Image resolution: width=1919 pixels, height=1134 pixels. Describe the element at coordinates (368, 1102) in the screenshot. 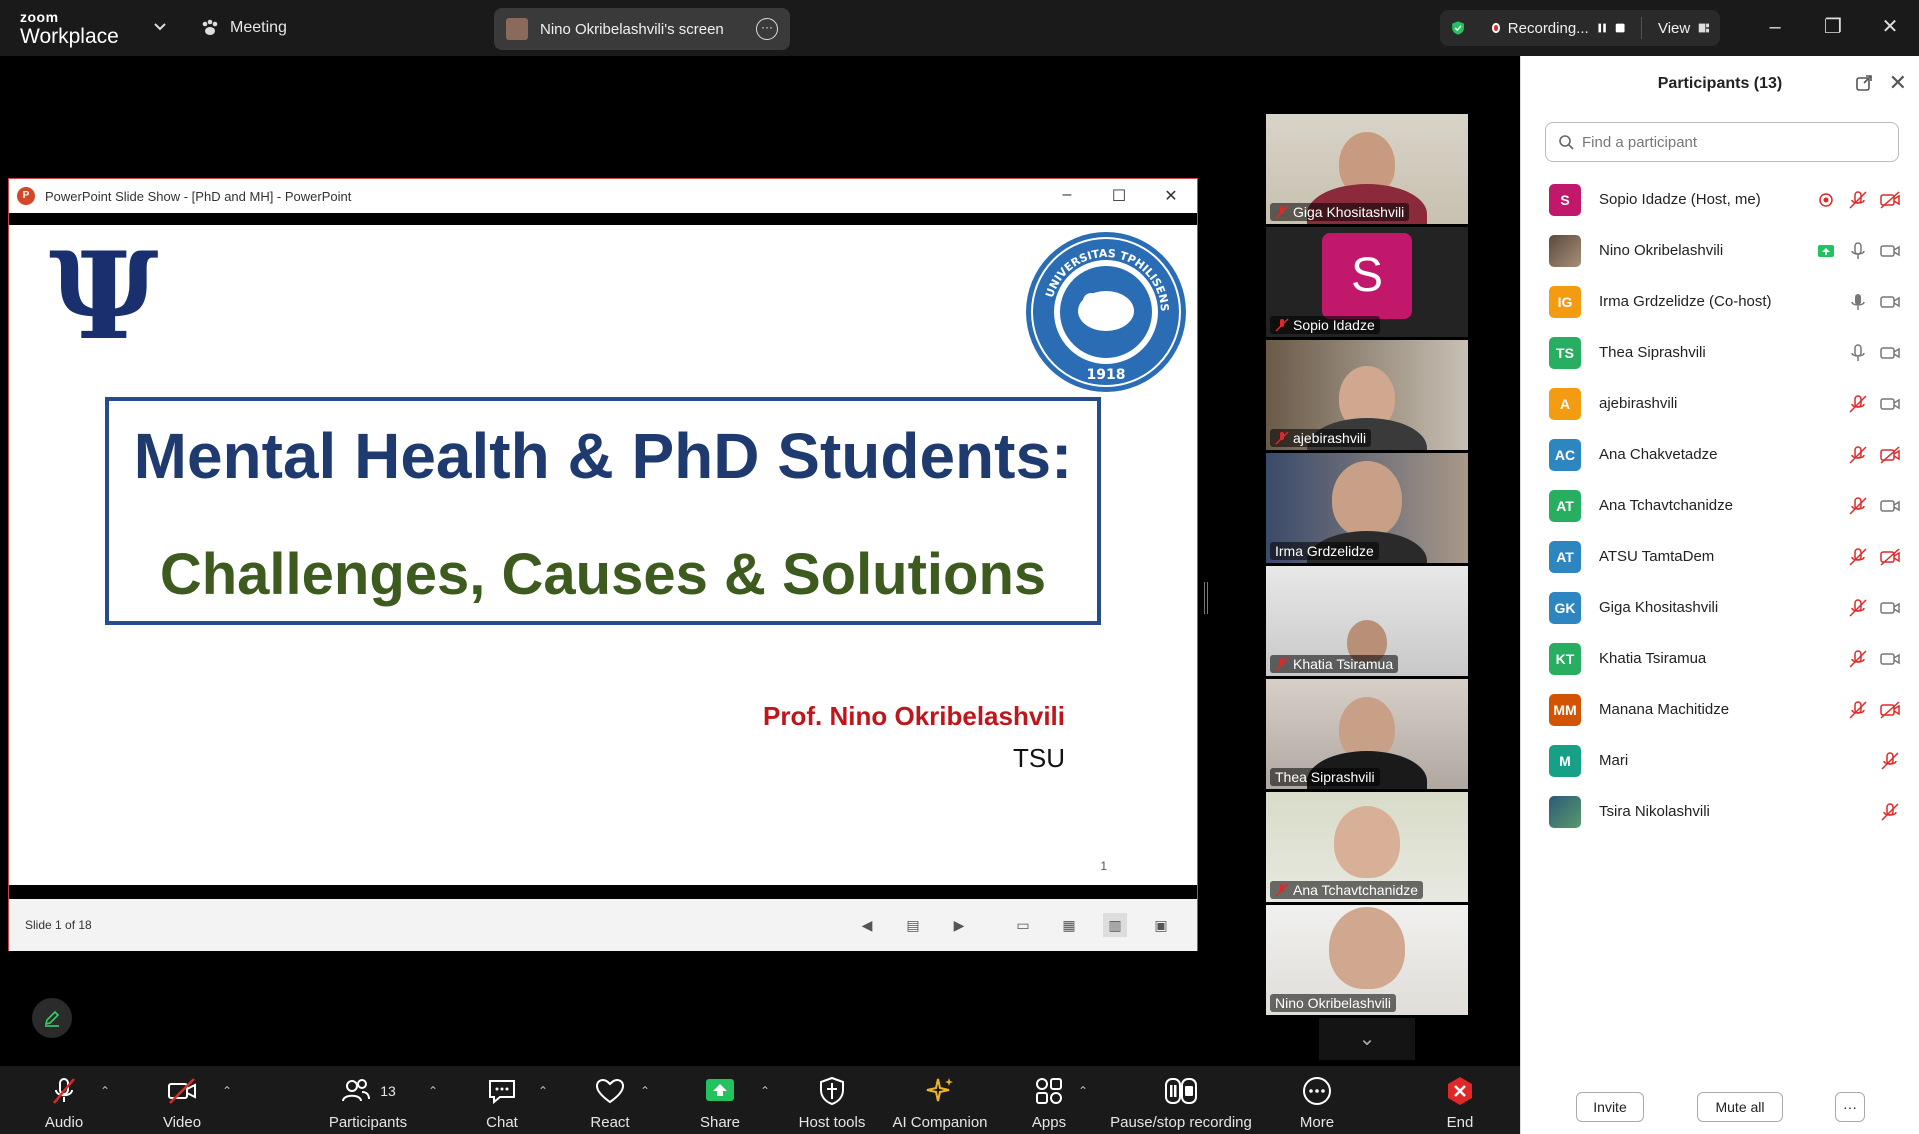

I see `participants-button: 13 Participants` at that location.